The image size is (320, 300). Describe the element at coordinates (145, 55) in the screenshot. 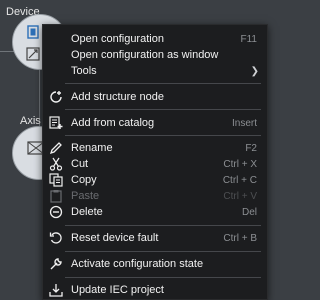

I see `menu-item-label: Open configuration as window` at that location.